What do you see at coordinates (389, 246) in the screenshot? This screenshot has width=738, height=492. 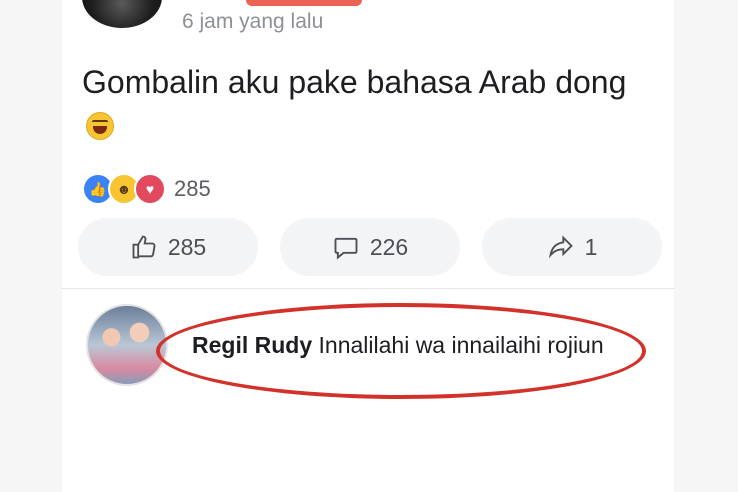 I see `comment-count: 226` at bounding box center [389, 246].